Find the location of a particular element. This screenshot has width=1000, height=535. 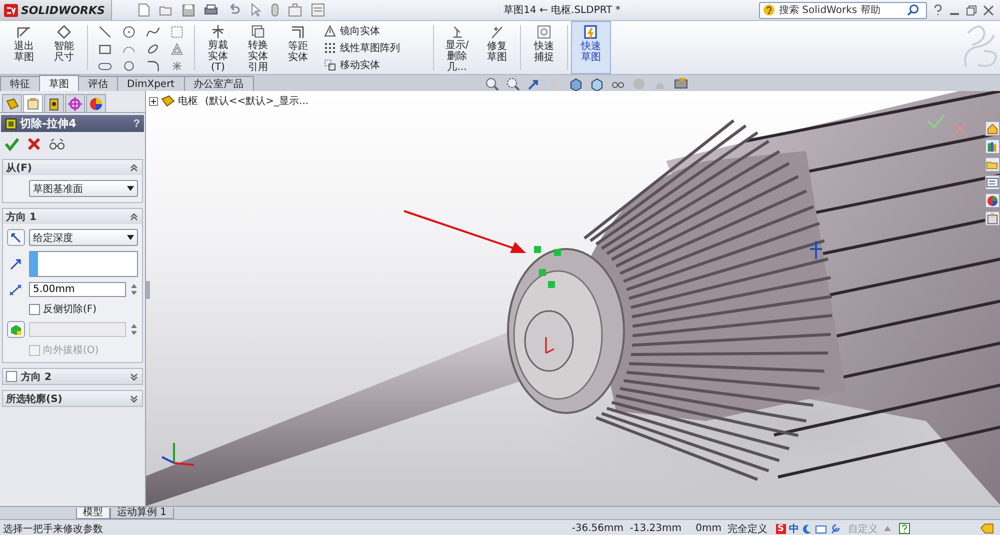

preview-button is located at coordinates (57, 144).